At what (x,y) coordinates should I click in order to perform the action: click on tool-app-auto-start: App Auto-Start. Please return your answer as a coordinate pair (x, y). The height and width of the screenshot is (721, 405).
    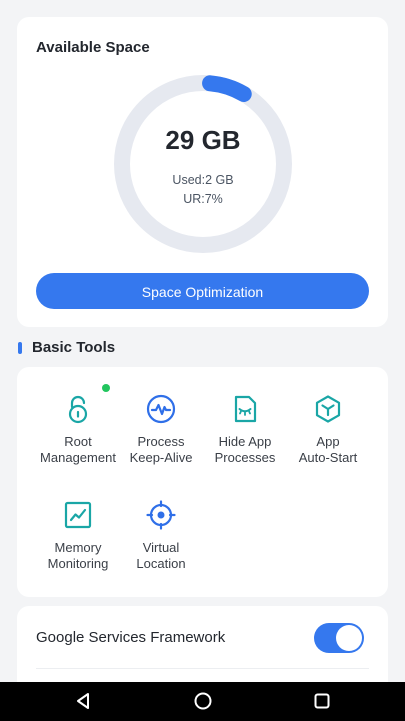
    Looking at the image, I should click on (328, 444).